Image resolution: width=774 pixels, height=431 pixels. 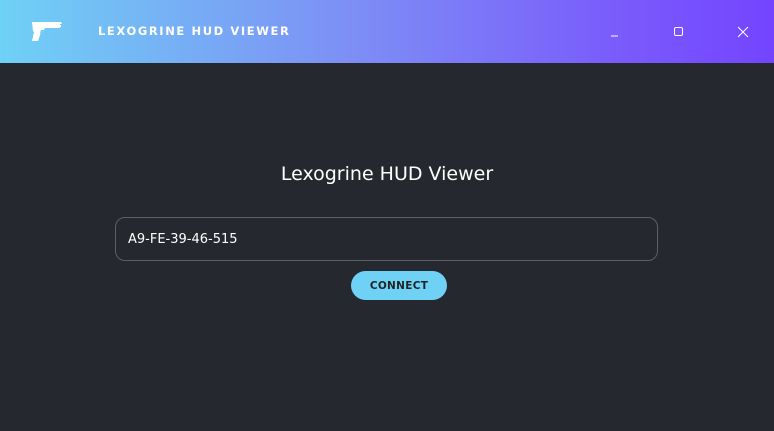 I want to click on page-title: Lexogrine HUD Viewer, so click(x=387, y=174).